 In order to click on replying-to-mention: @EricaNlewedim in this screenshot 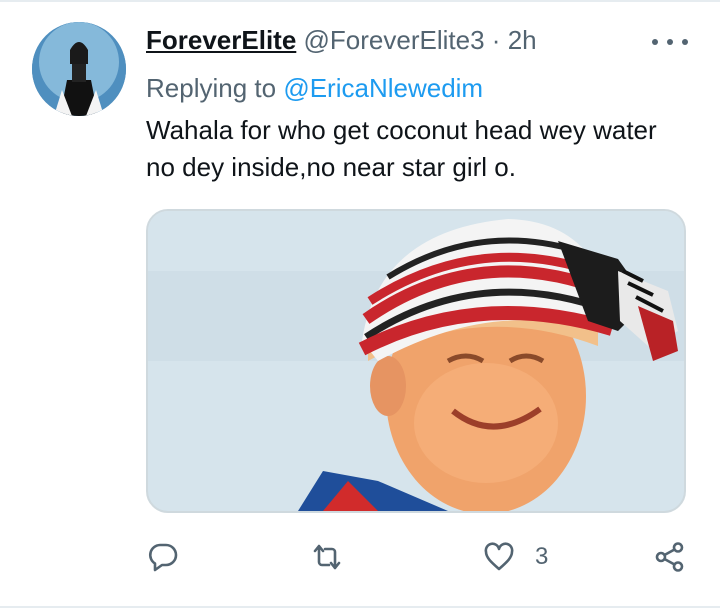, I will do `click(383, 88)`.